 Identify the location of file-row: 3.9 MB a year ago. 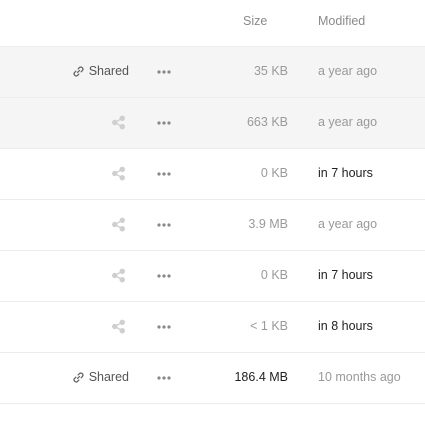
(212, 225).